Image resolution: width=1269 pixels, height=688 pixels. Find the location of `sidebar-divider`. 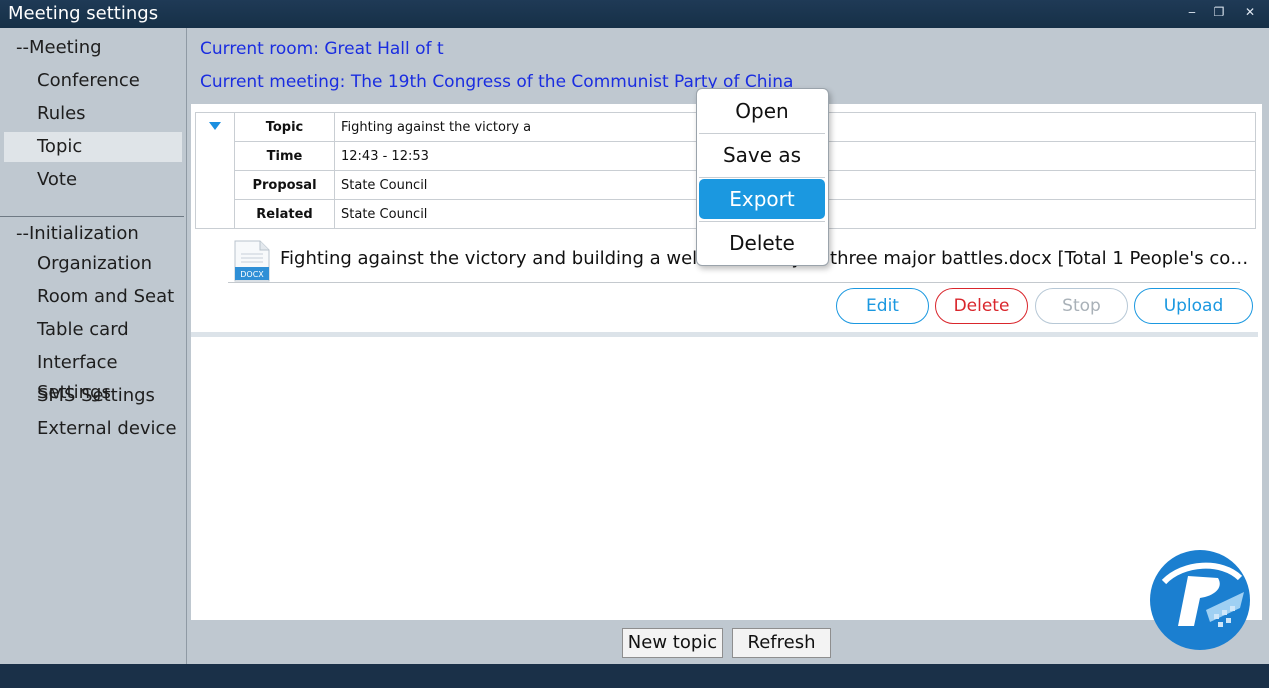

sidebar-divider is located at coordinates (92, 216).